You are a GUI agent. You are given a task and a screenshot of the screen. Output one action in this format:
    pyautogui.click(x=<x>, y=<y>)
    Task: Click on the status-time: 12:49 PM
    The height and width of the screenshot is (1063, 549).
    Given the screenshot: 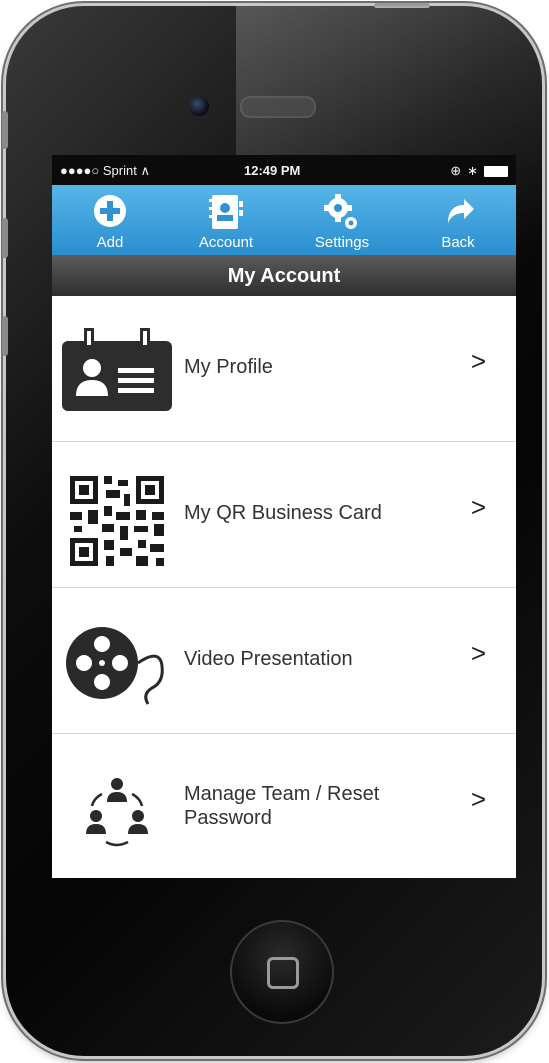 What is the action you would take?
    pyautogui.click(x=272, y=170)
    